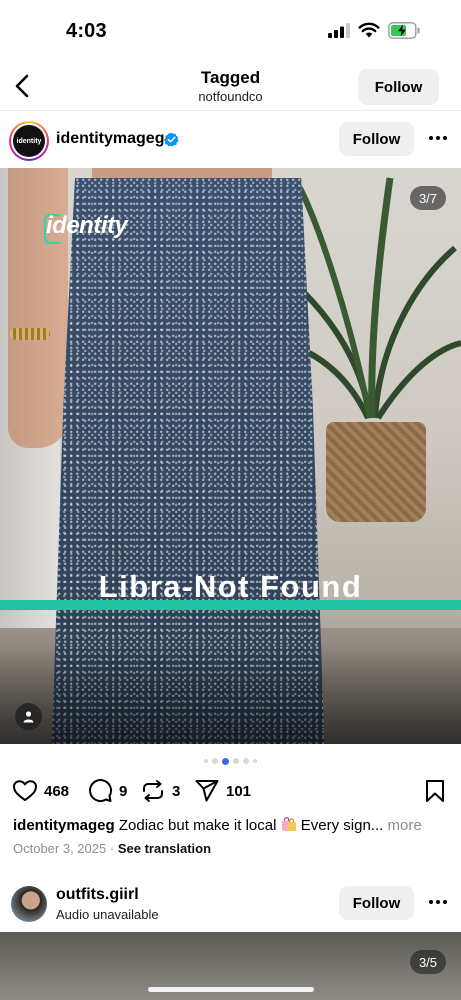  What do you see at coordinates (86, 31) in the screenshot?
I see `status-time: 4:03` at bounding box center [86, 31].